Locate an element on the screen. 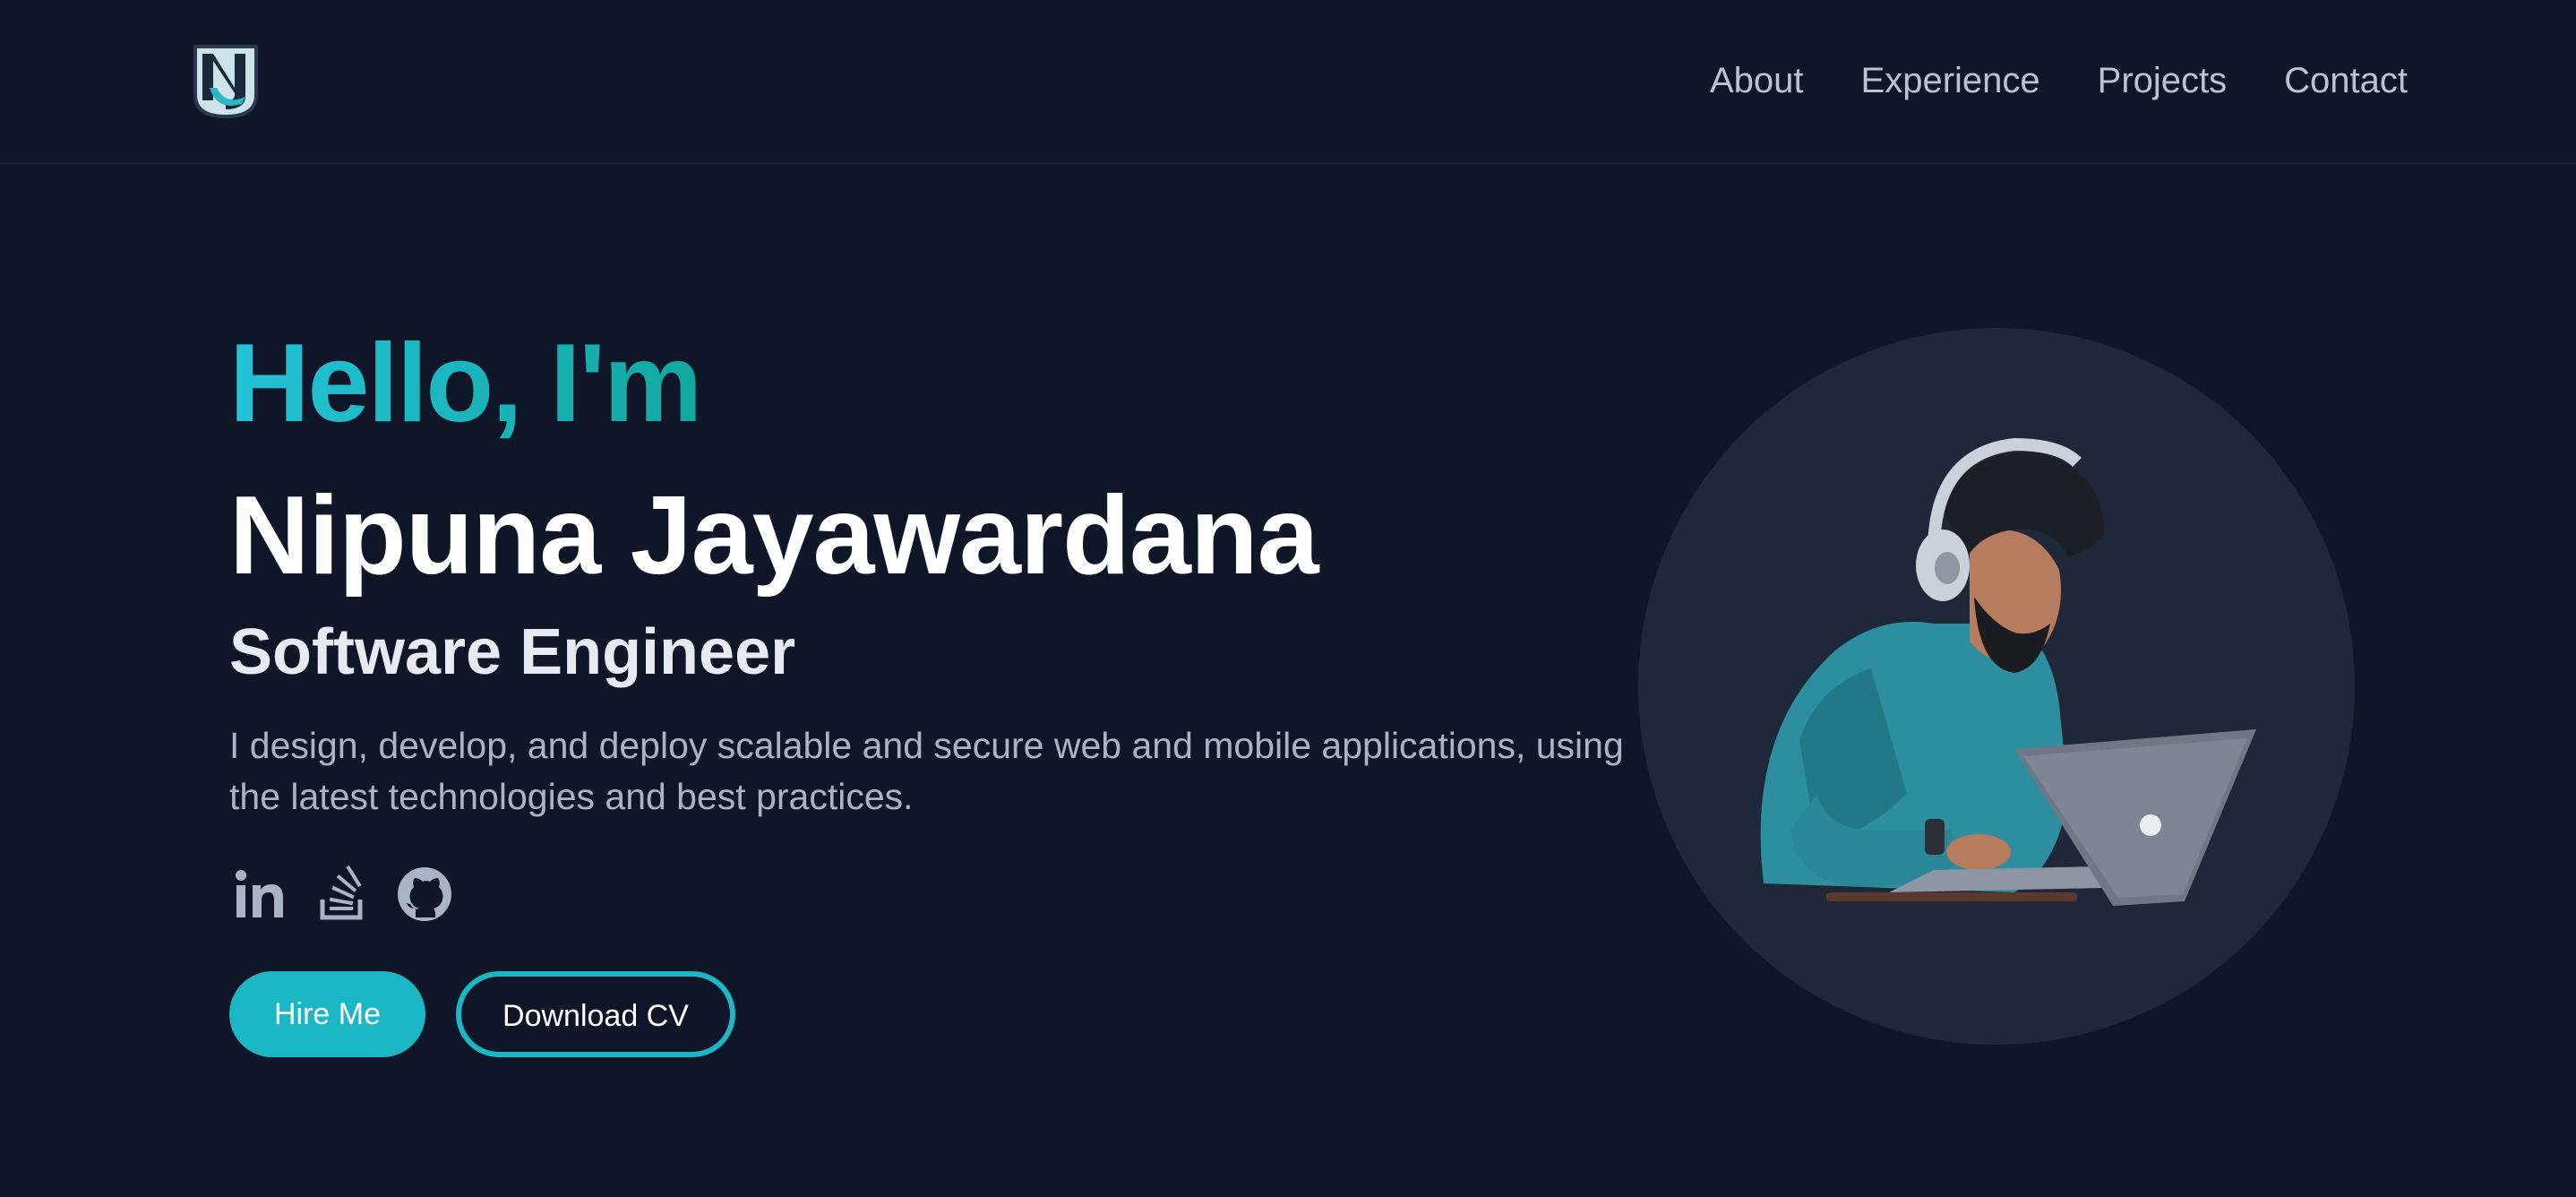 Image resolution: width=2576 pixels, height=1197 pixels. stackoverflow-icon is located at coordinates (342, 894).